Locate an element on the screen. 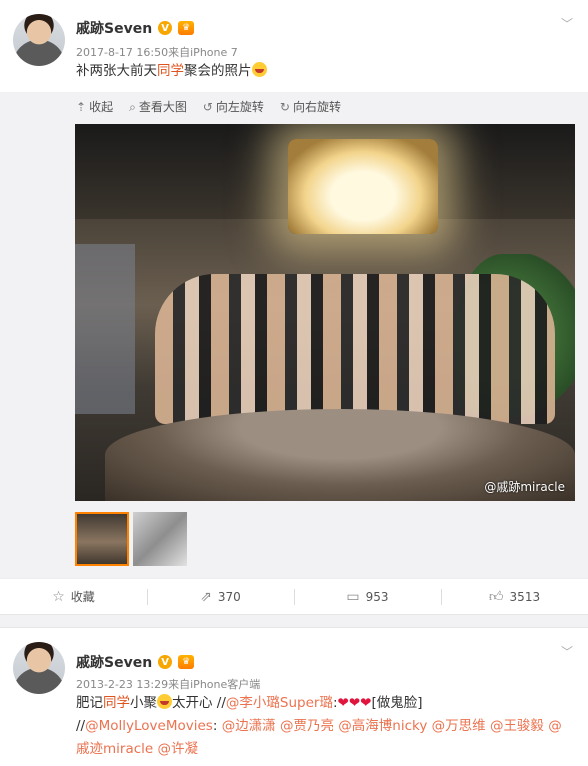 This screenshot has height=766, width=588. photo-window is located at coordinates (105, 329).